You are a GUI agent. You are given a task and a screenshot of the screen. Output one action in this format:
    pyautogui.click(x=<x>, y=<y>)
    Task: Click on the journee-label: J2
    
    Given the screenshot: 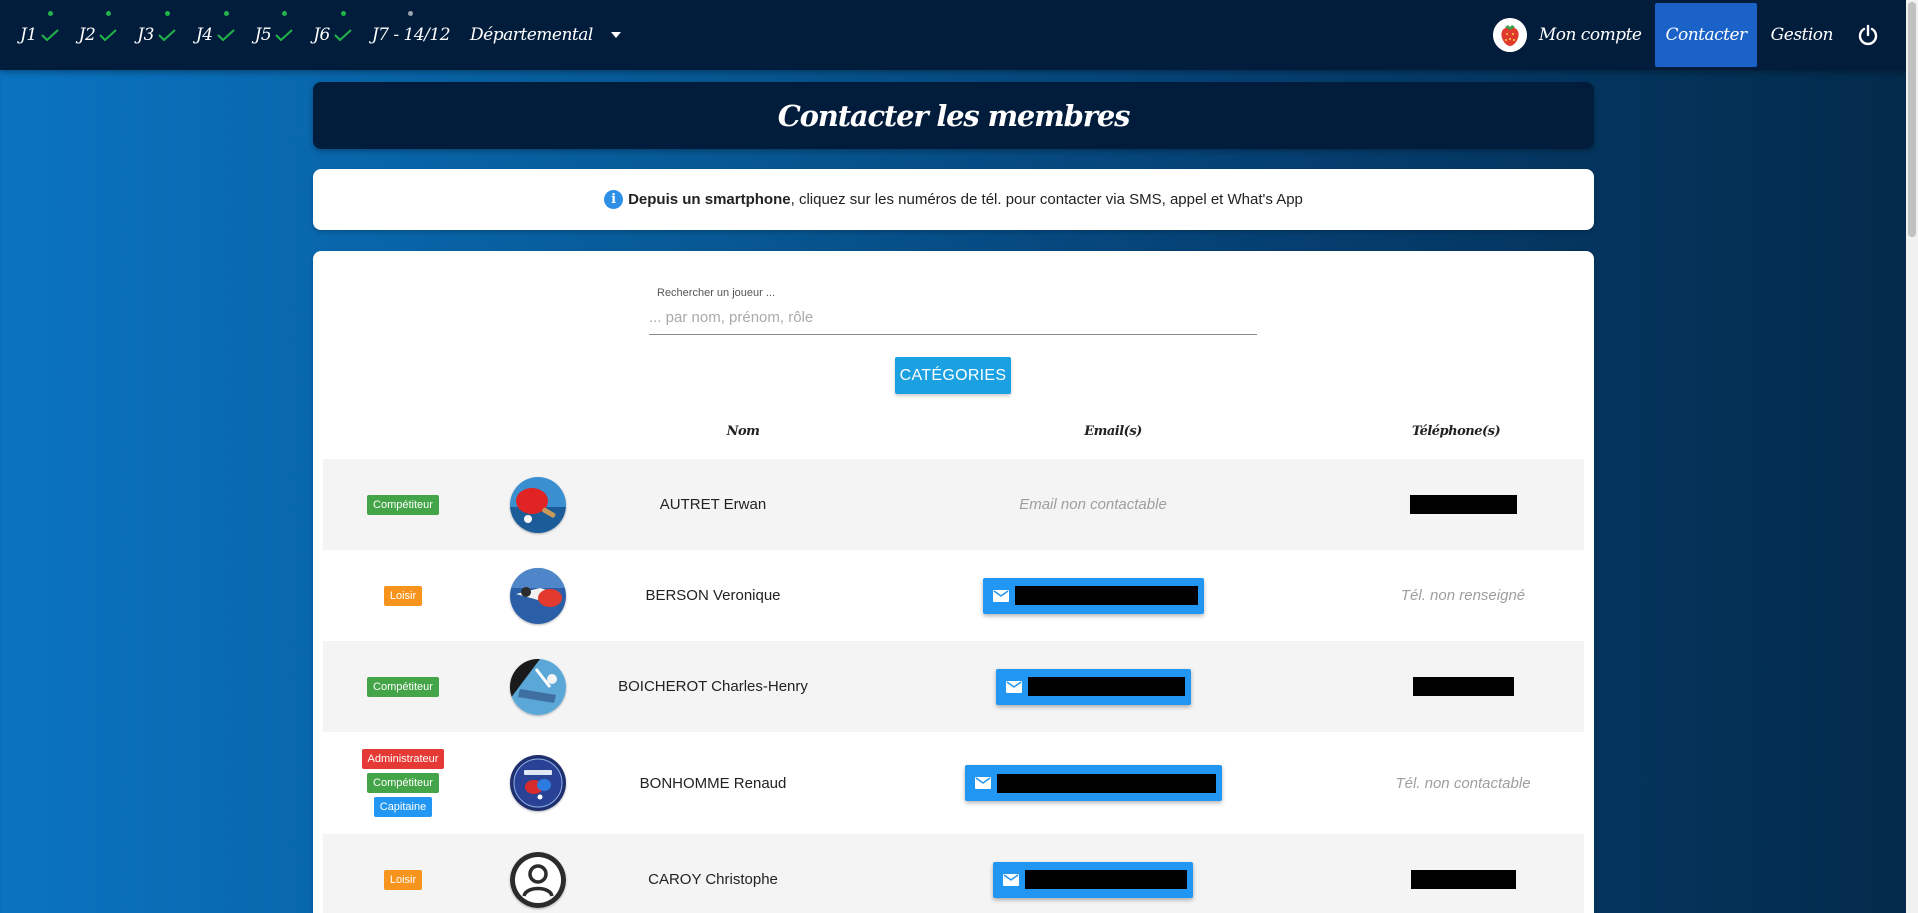 What is the action you would take?
    pyautogui.click(x=87, y=35)
    